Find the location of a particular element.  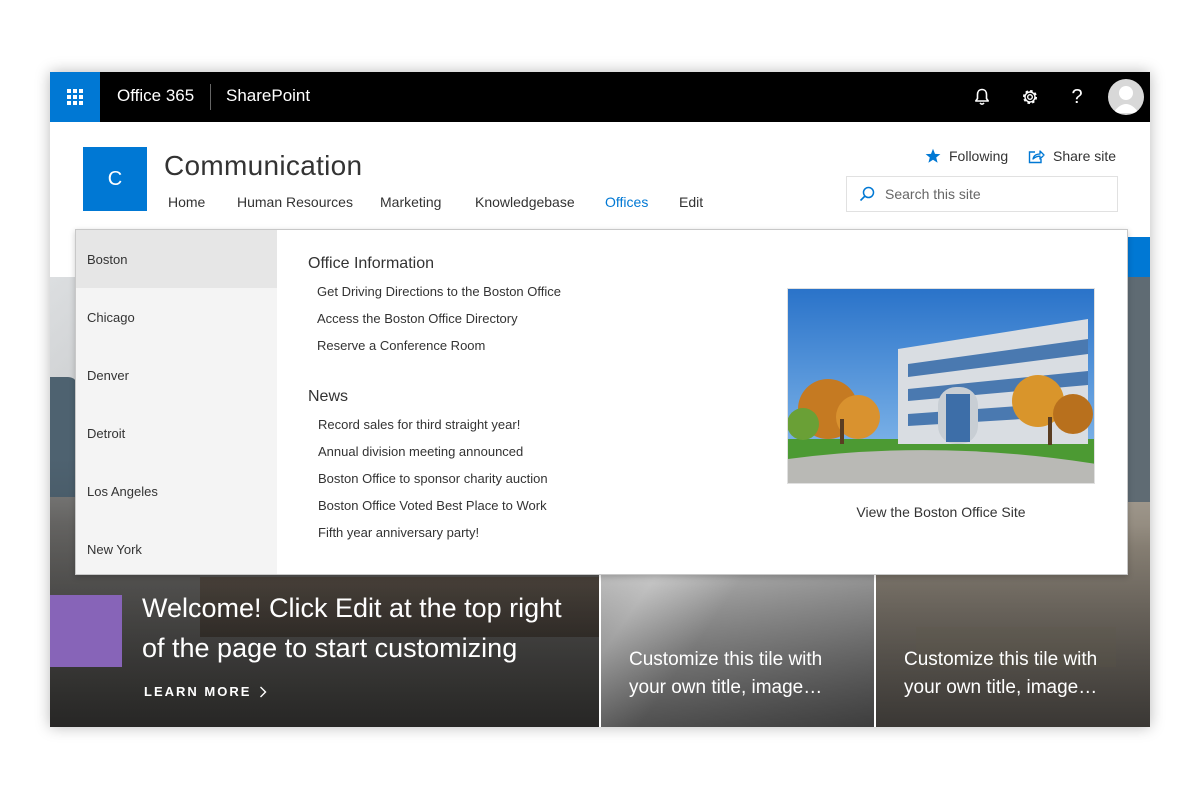

star-icon is located at coordinates (933, 155).